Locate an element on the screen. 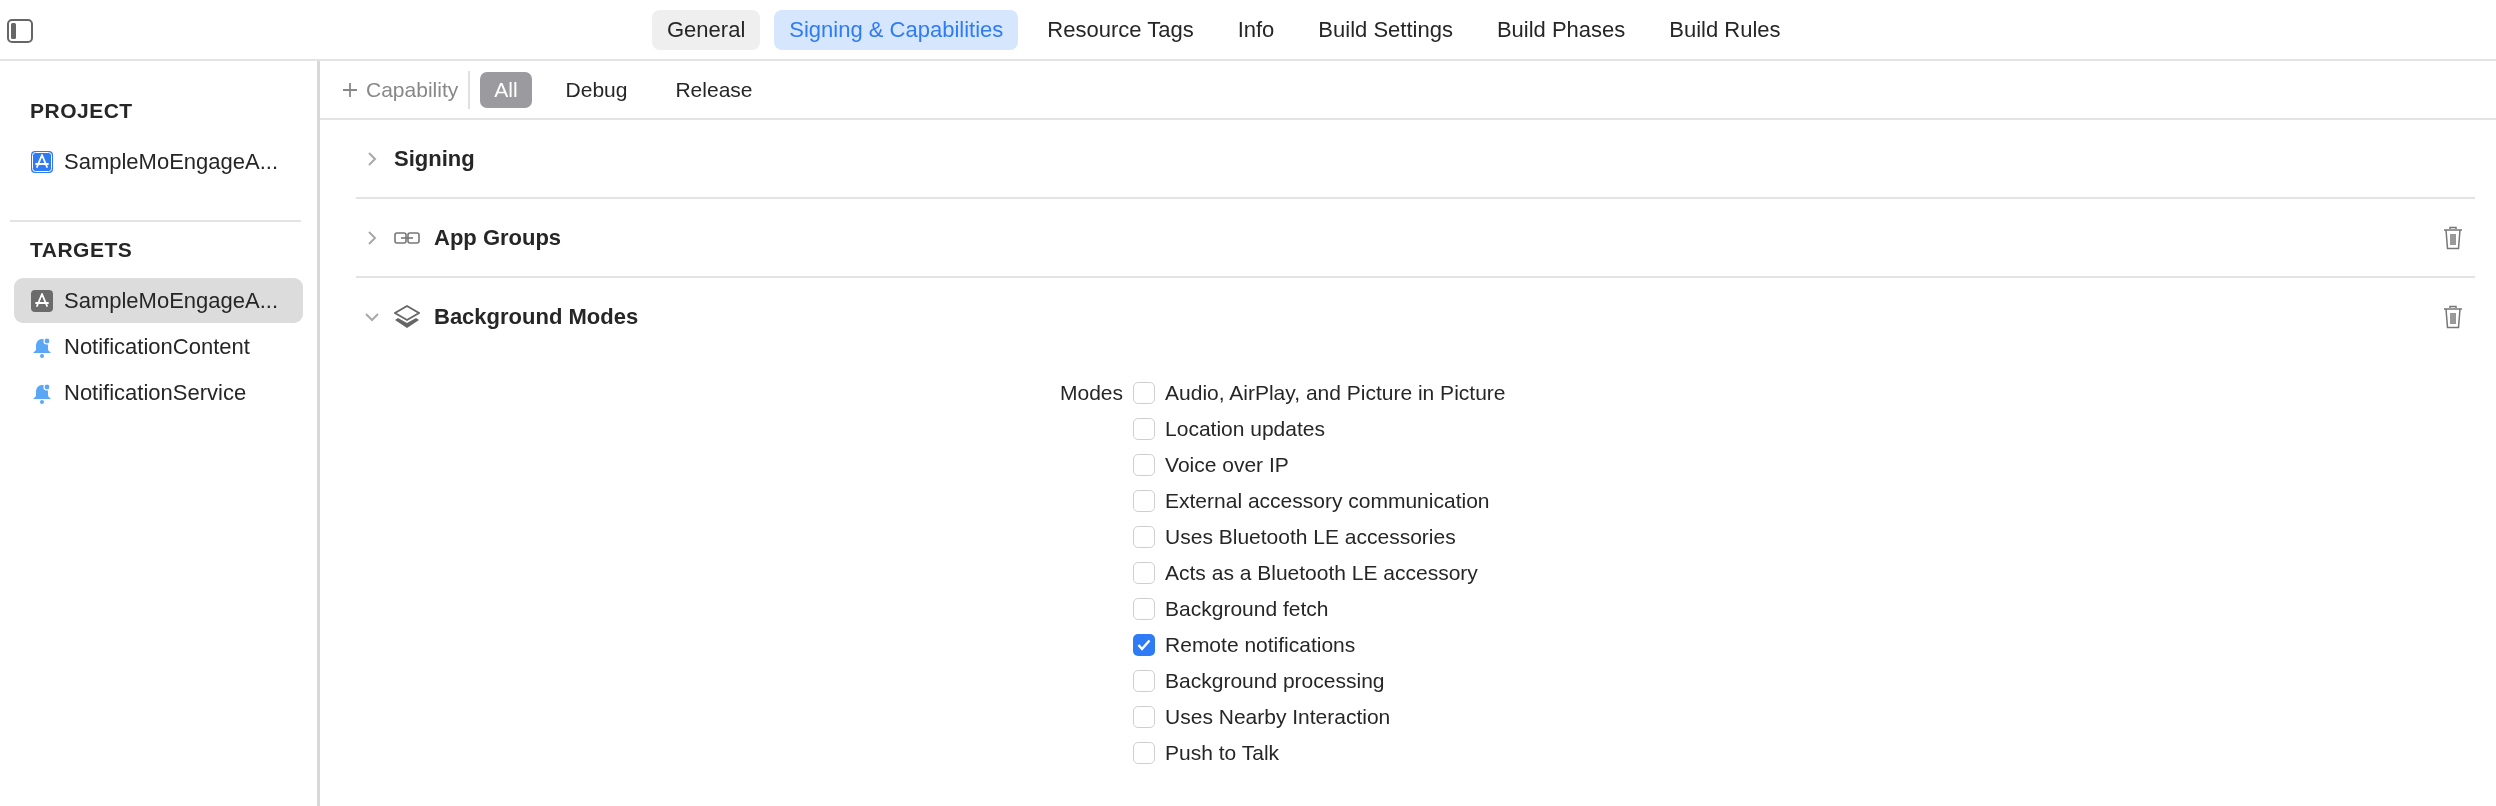 This screenshot has width=2496, height=806. tab: Info is located at coordinates (1256, 29).